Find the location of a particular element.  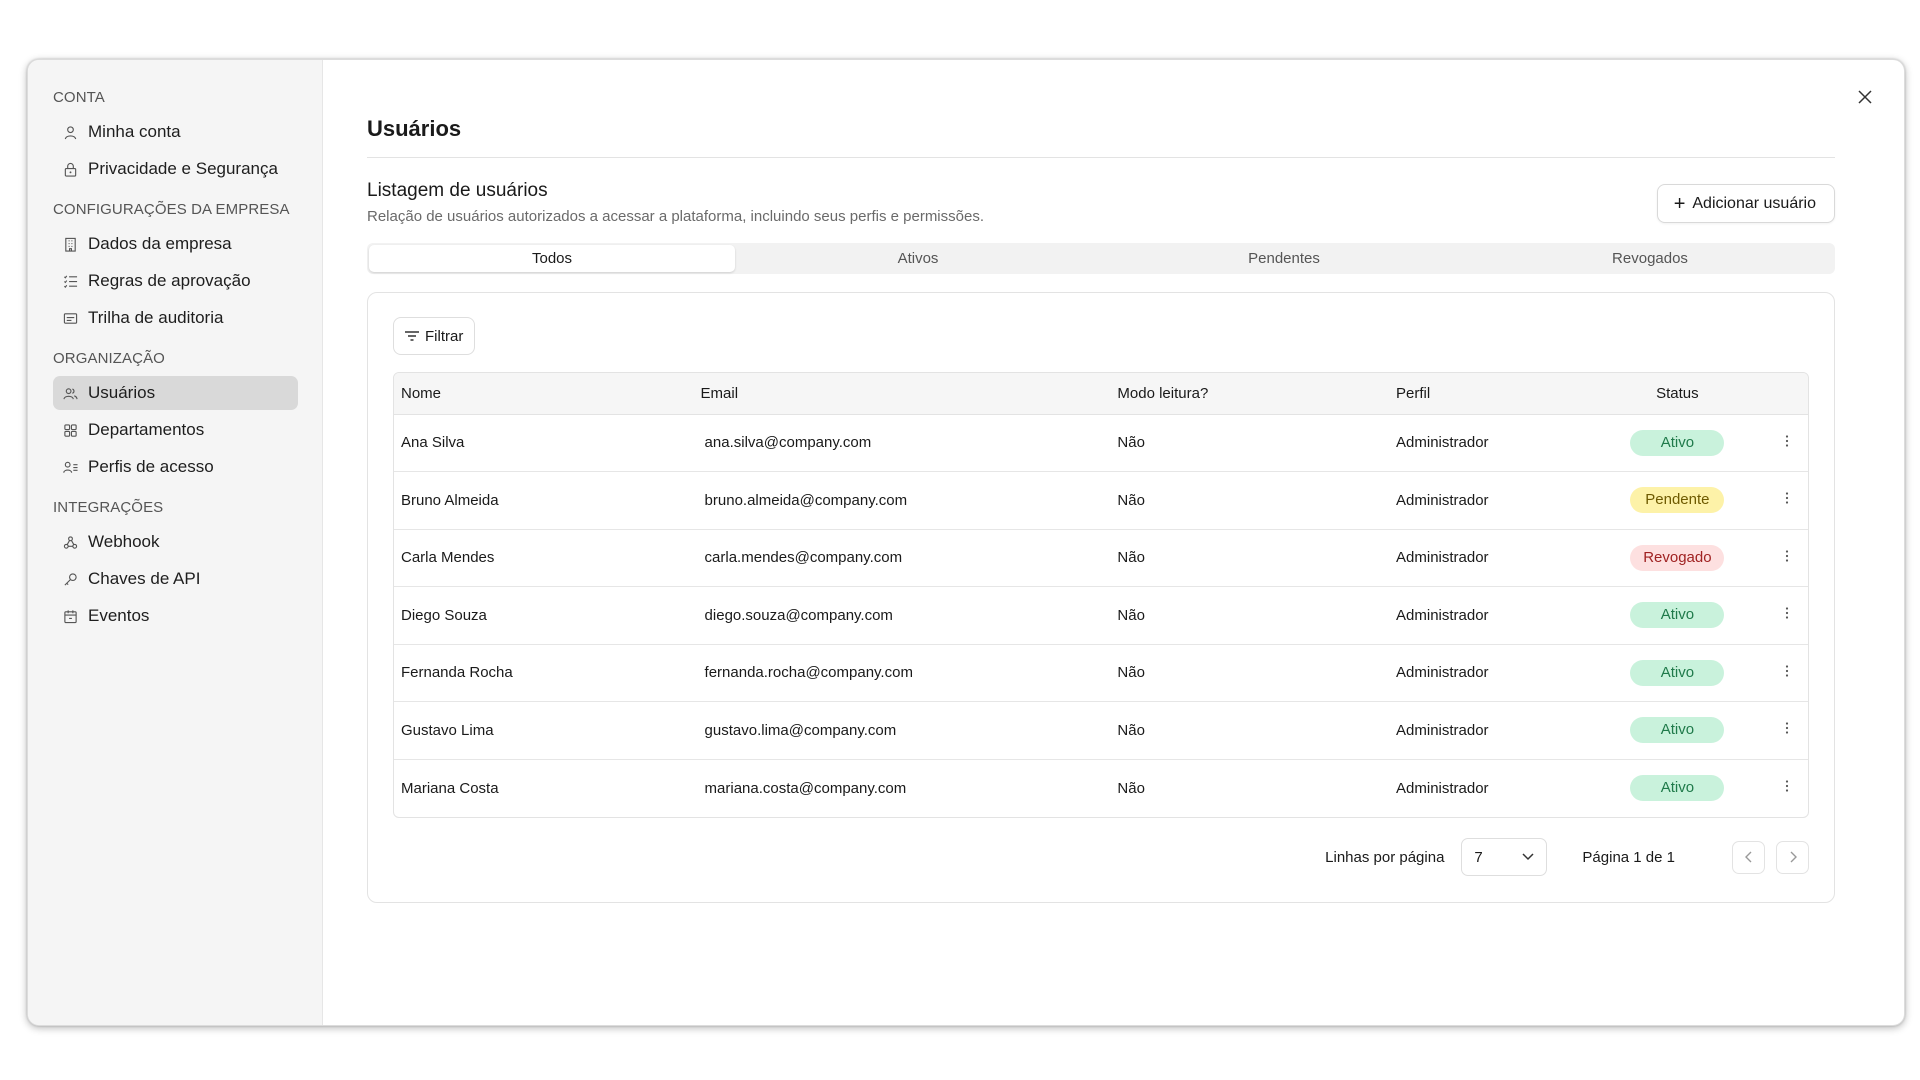

sidebar-item-label: Privacidade e Segurança is located at coordinates (183, 168).